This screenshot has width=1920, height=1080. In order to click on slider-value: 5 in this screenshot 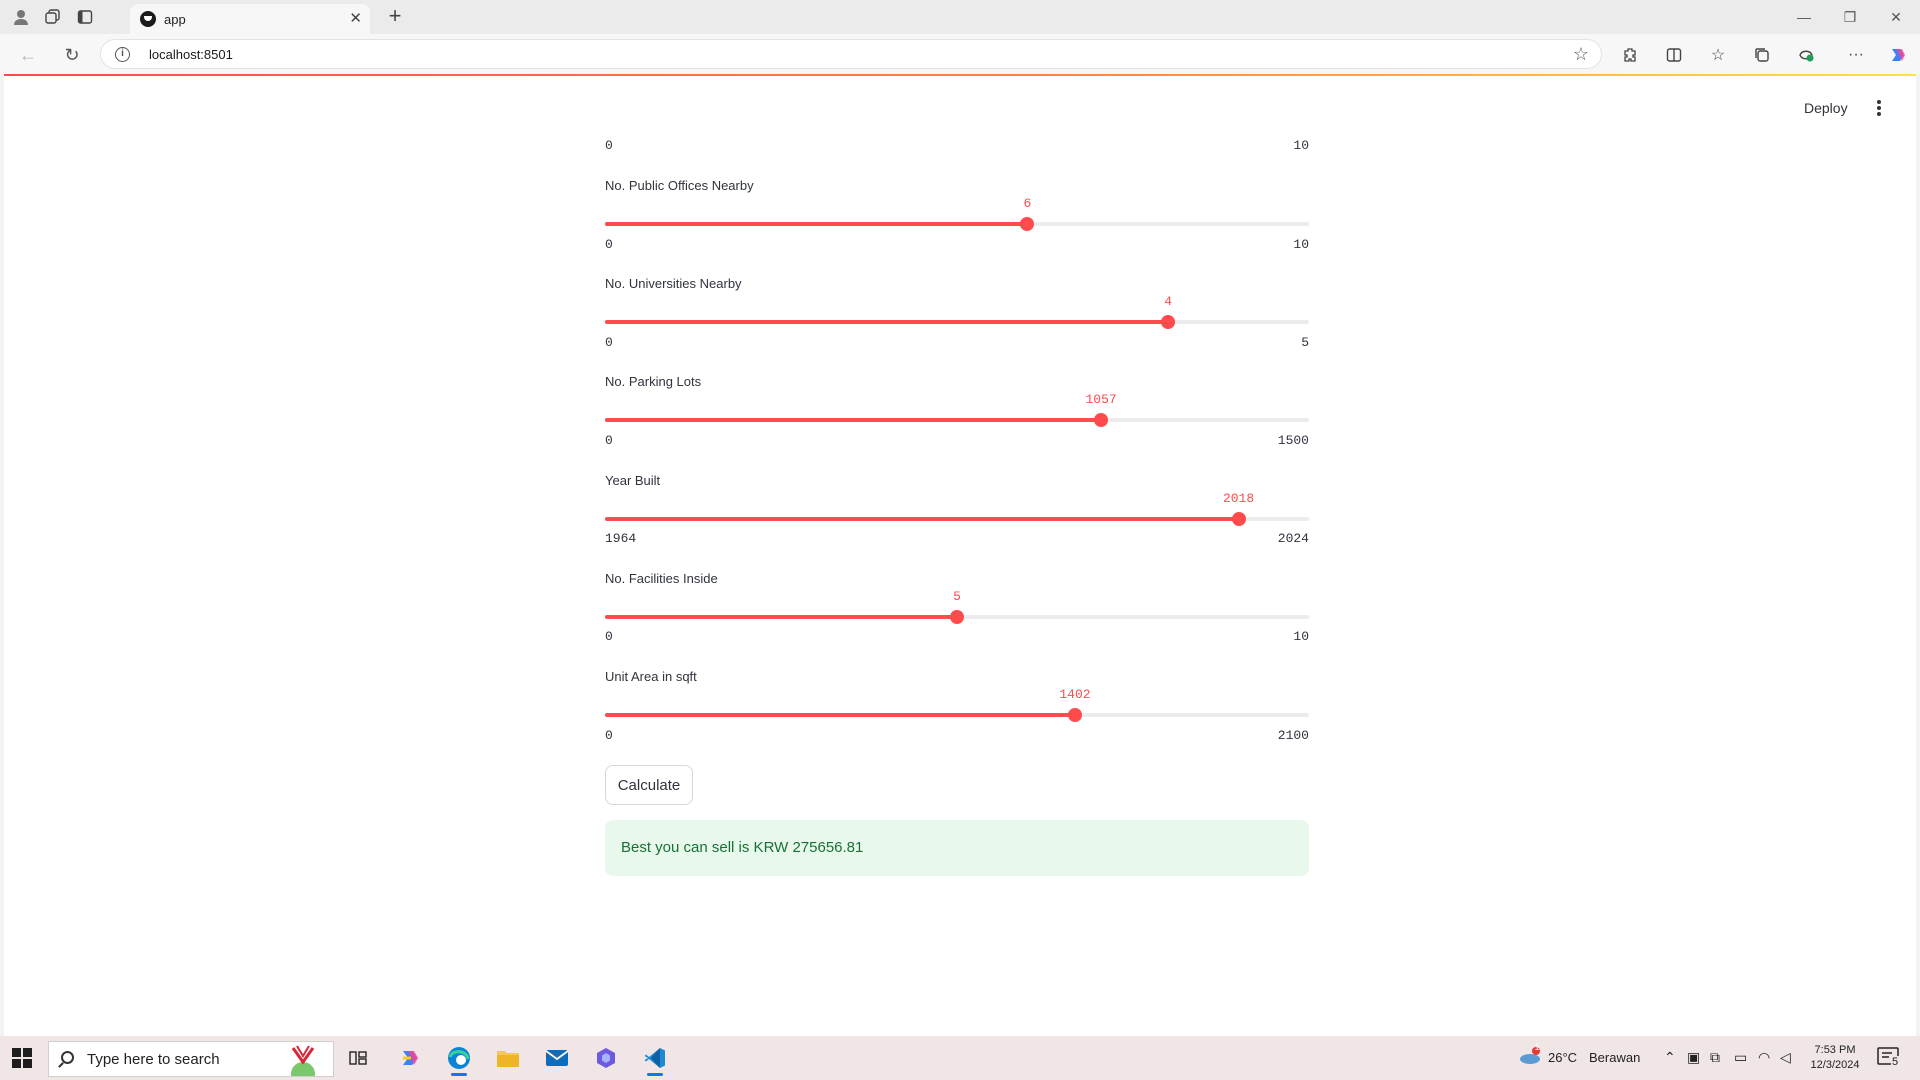, I will do `click(957, 596)`.